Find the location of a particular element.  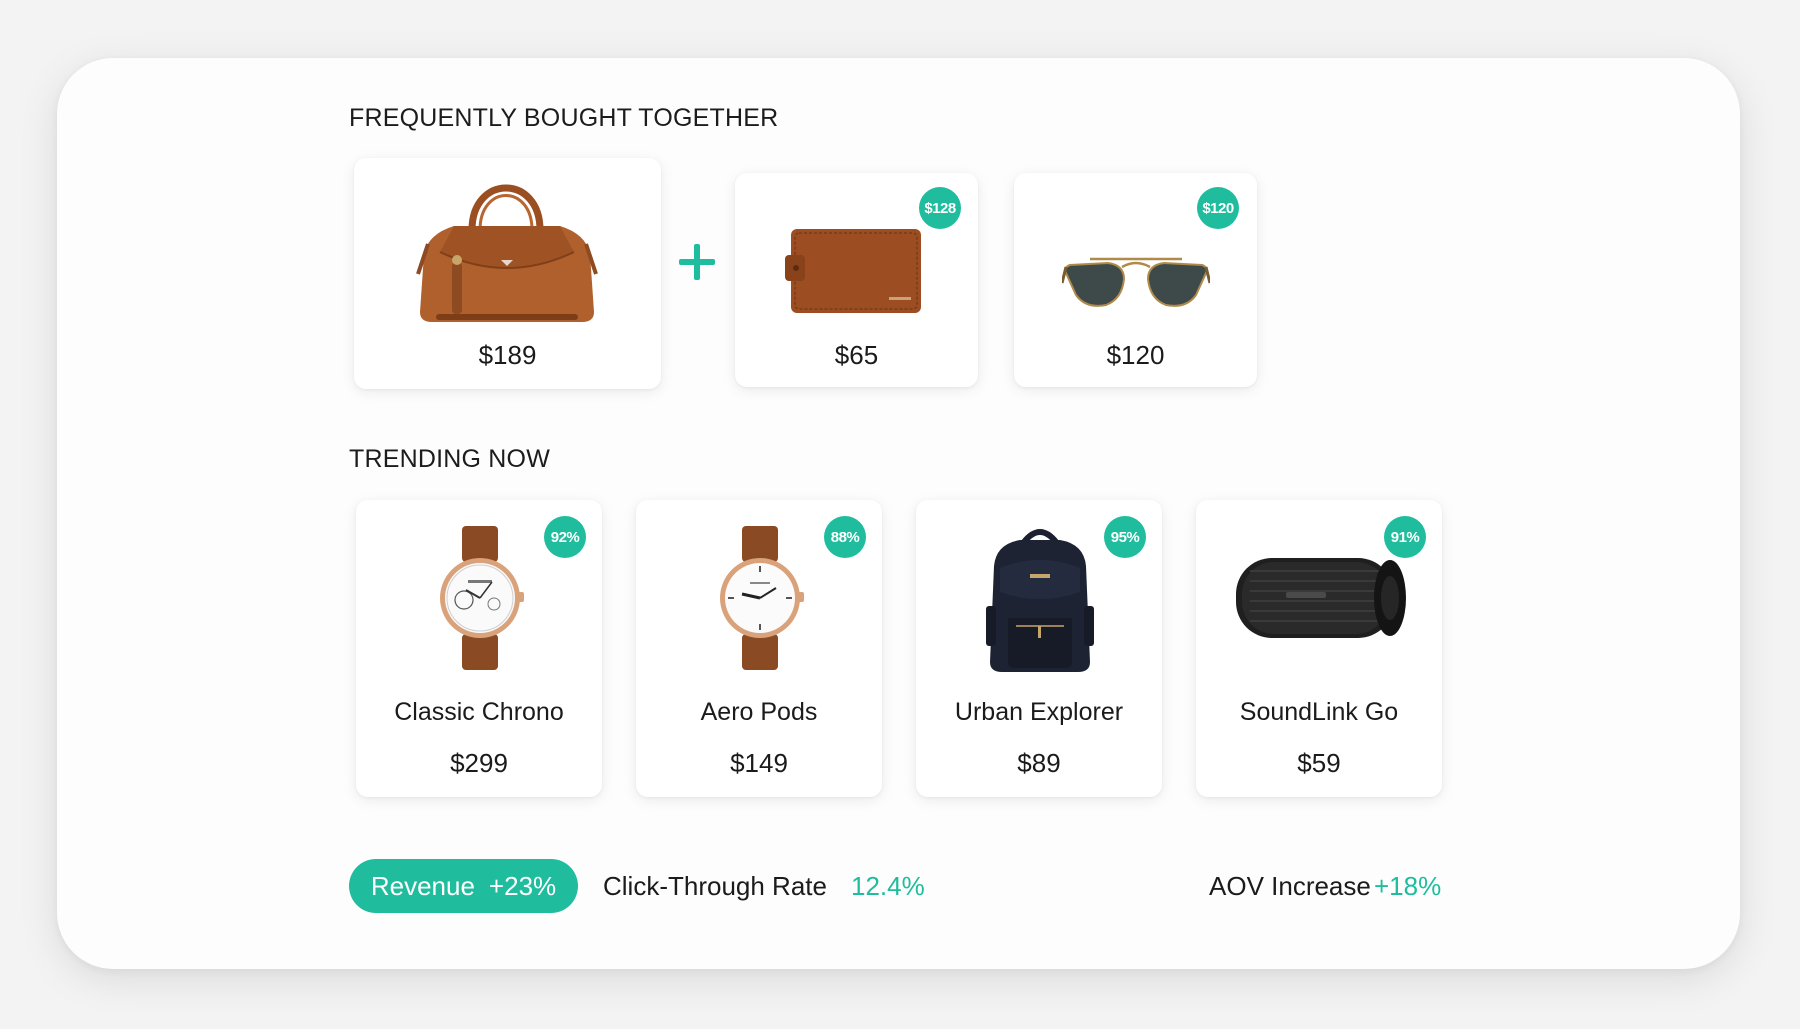

product-price: $59 is located at coordinates (1319, 763).